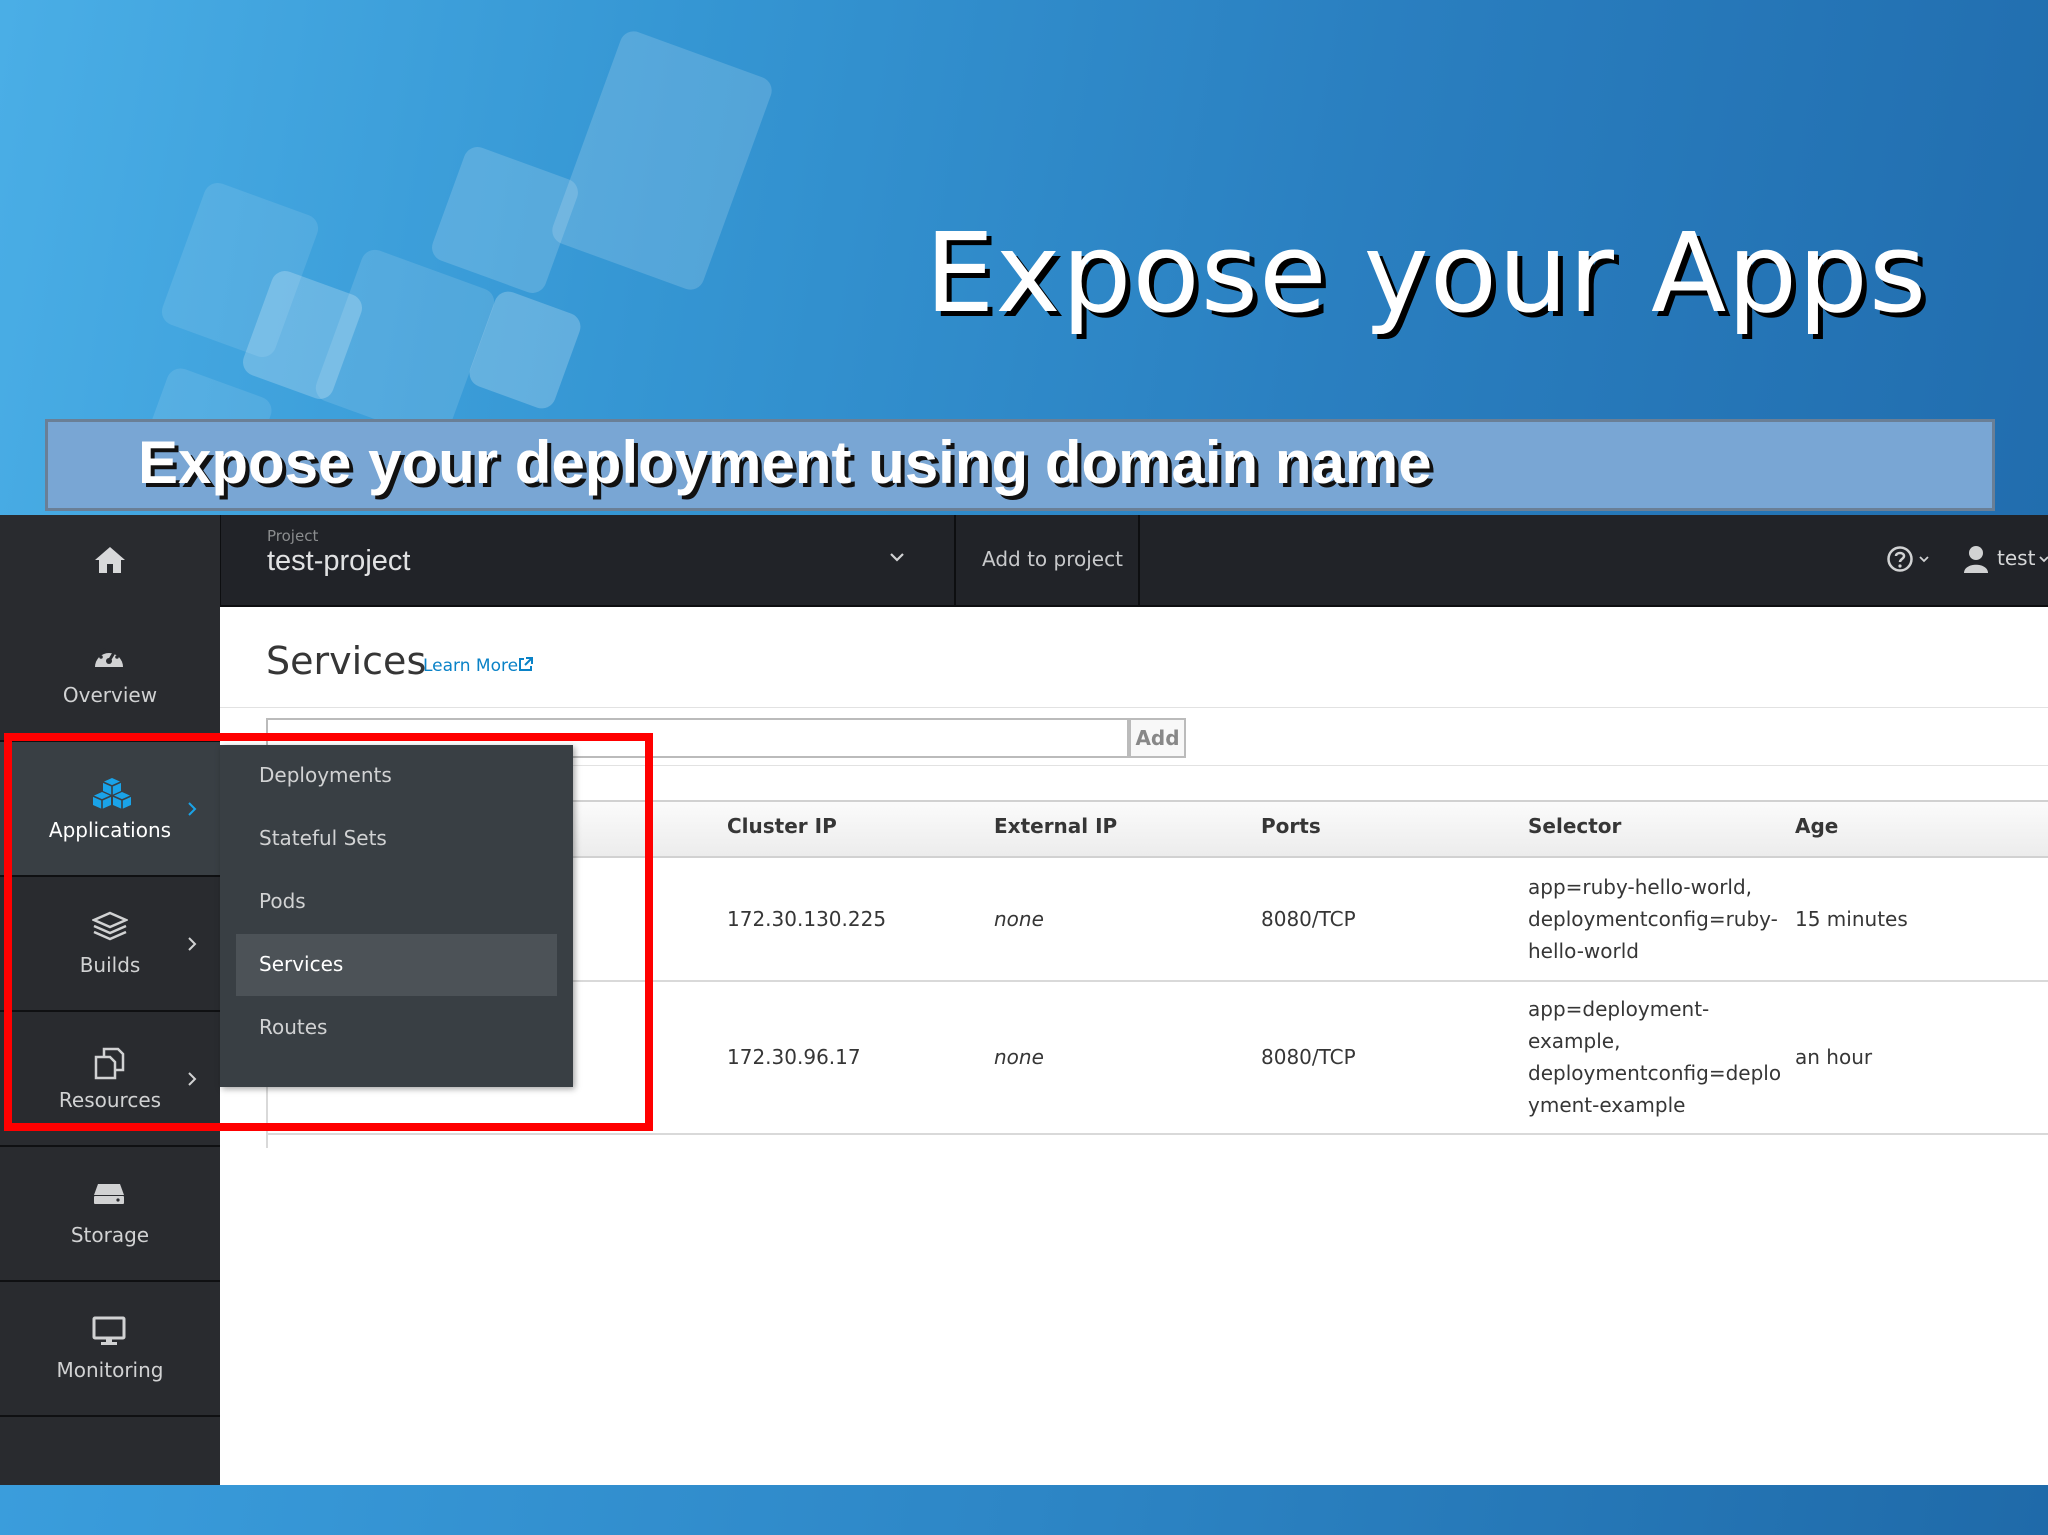  I want to click on selector-line: app=deployment-, so click(1619, 1009).